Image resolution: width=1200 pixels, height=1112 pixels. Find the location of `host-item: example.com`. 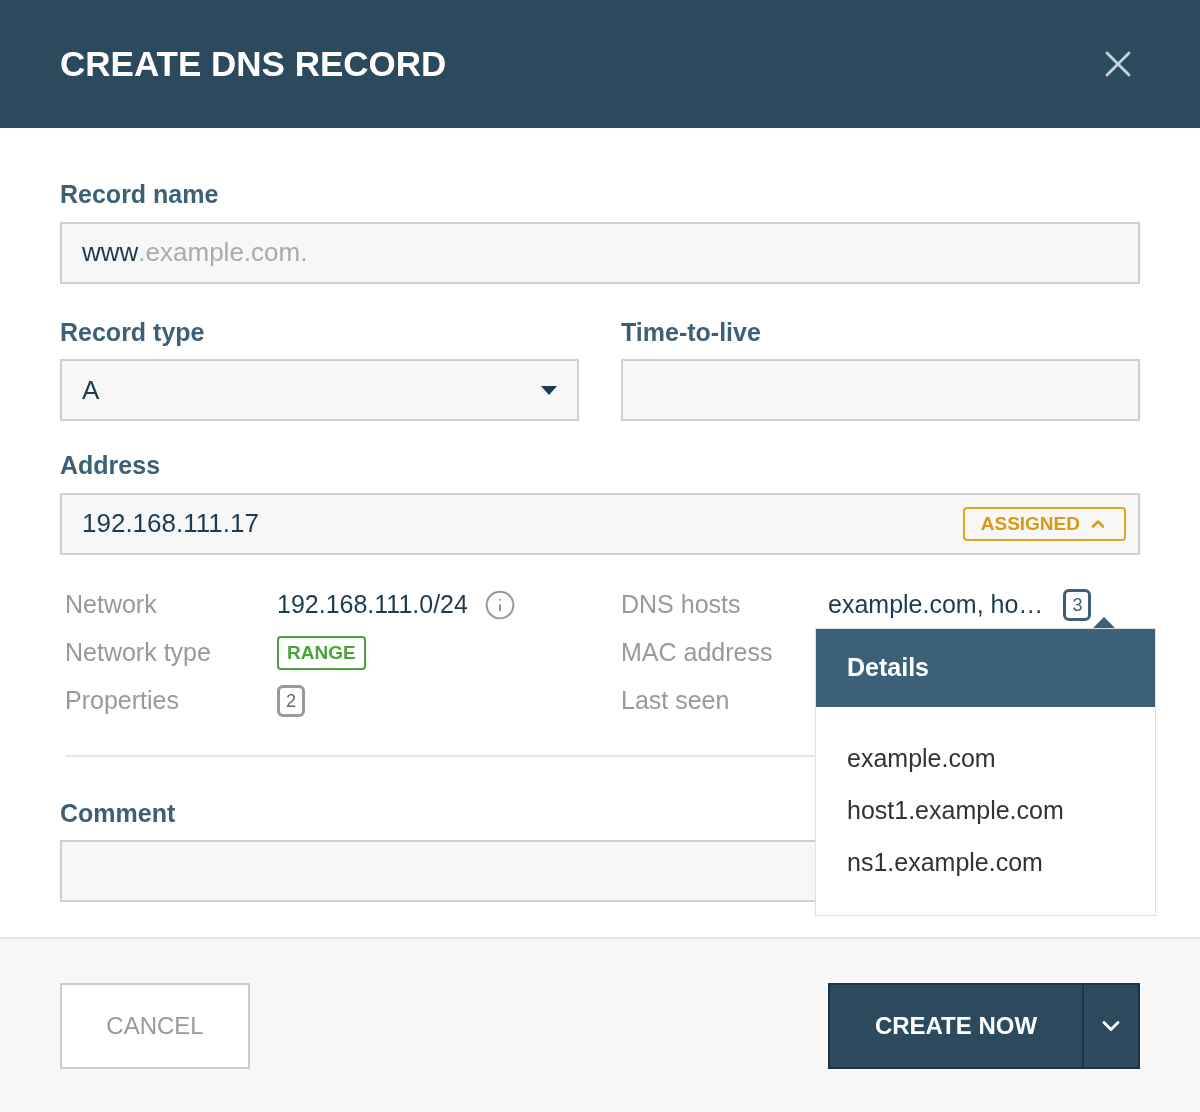

host-item: example.com is located at coordinates (921, 759).